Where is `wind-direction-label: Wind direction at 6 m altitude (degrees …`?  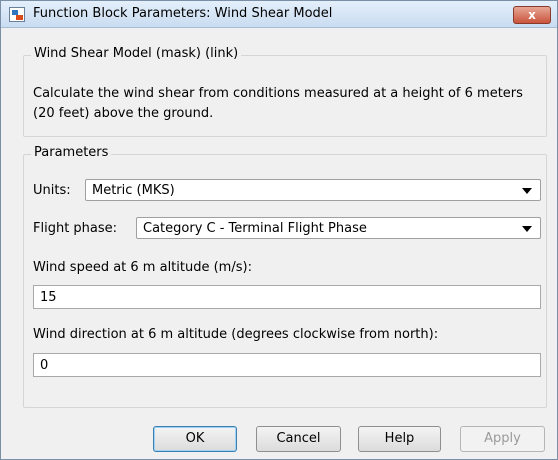
wind-direction-label: Wind direction at 6 m altitude (degrees … is located at coordinates (236, 334).